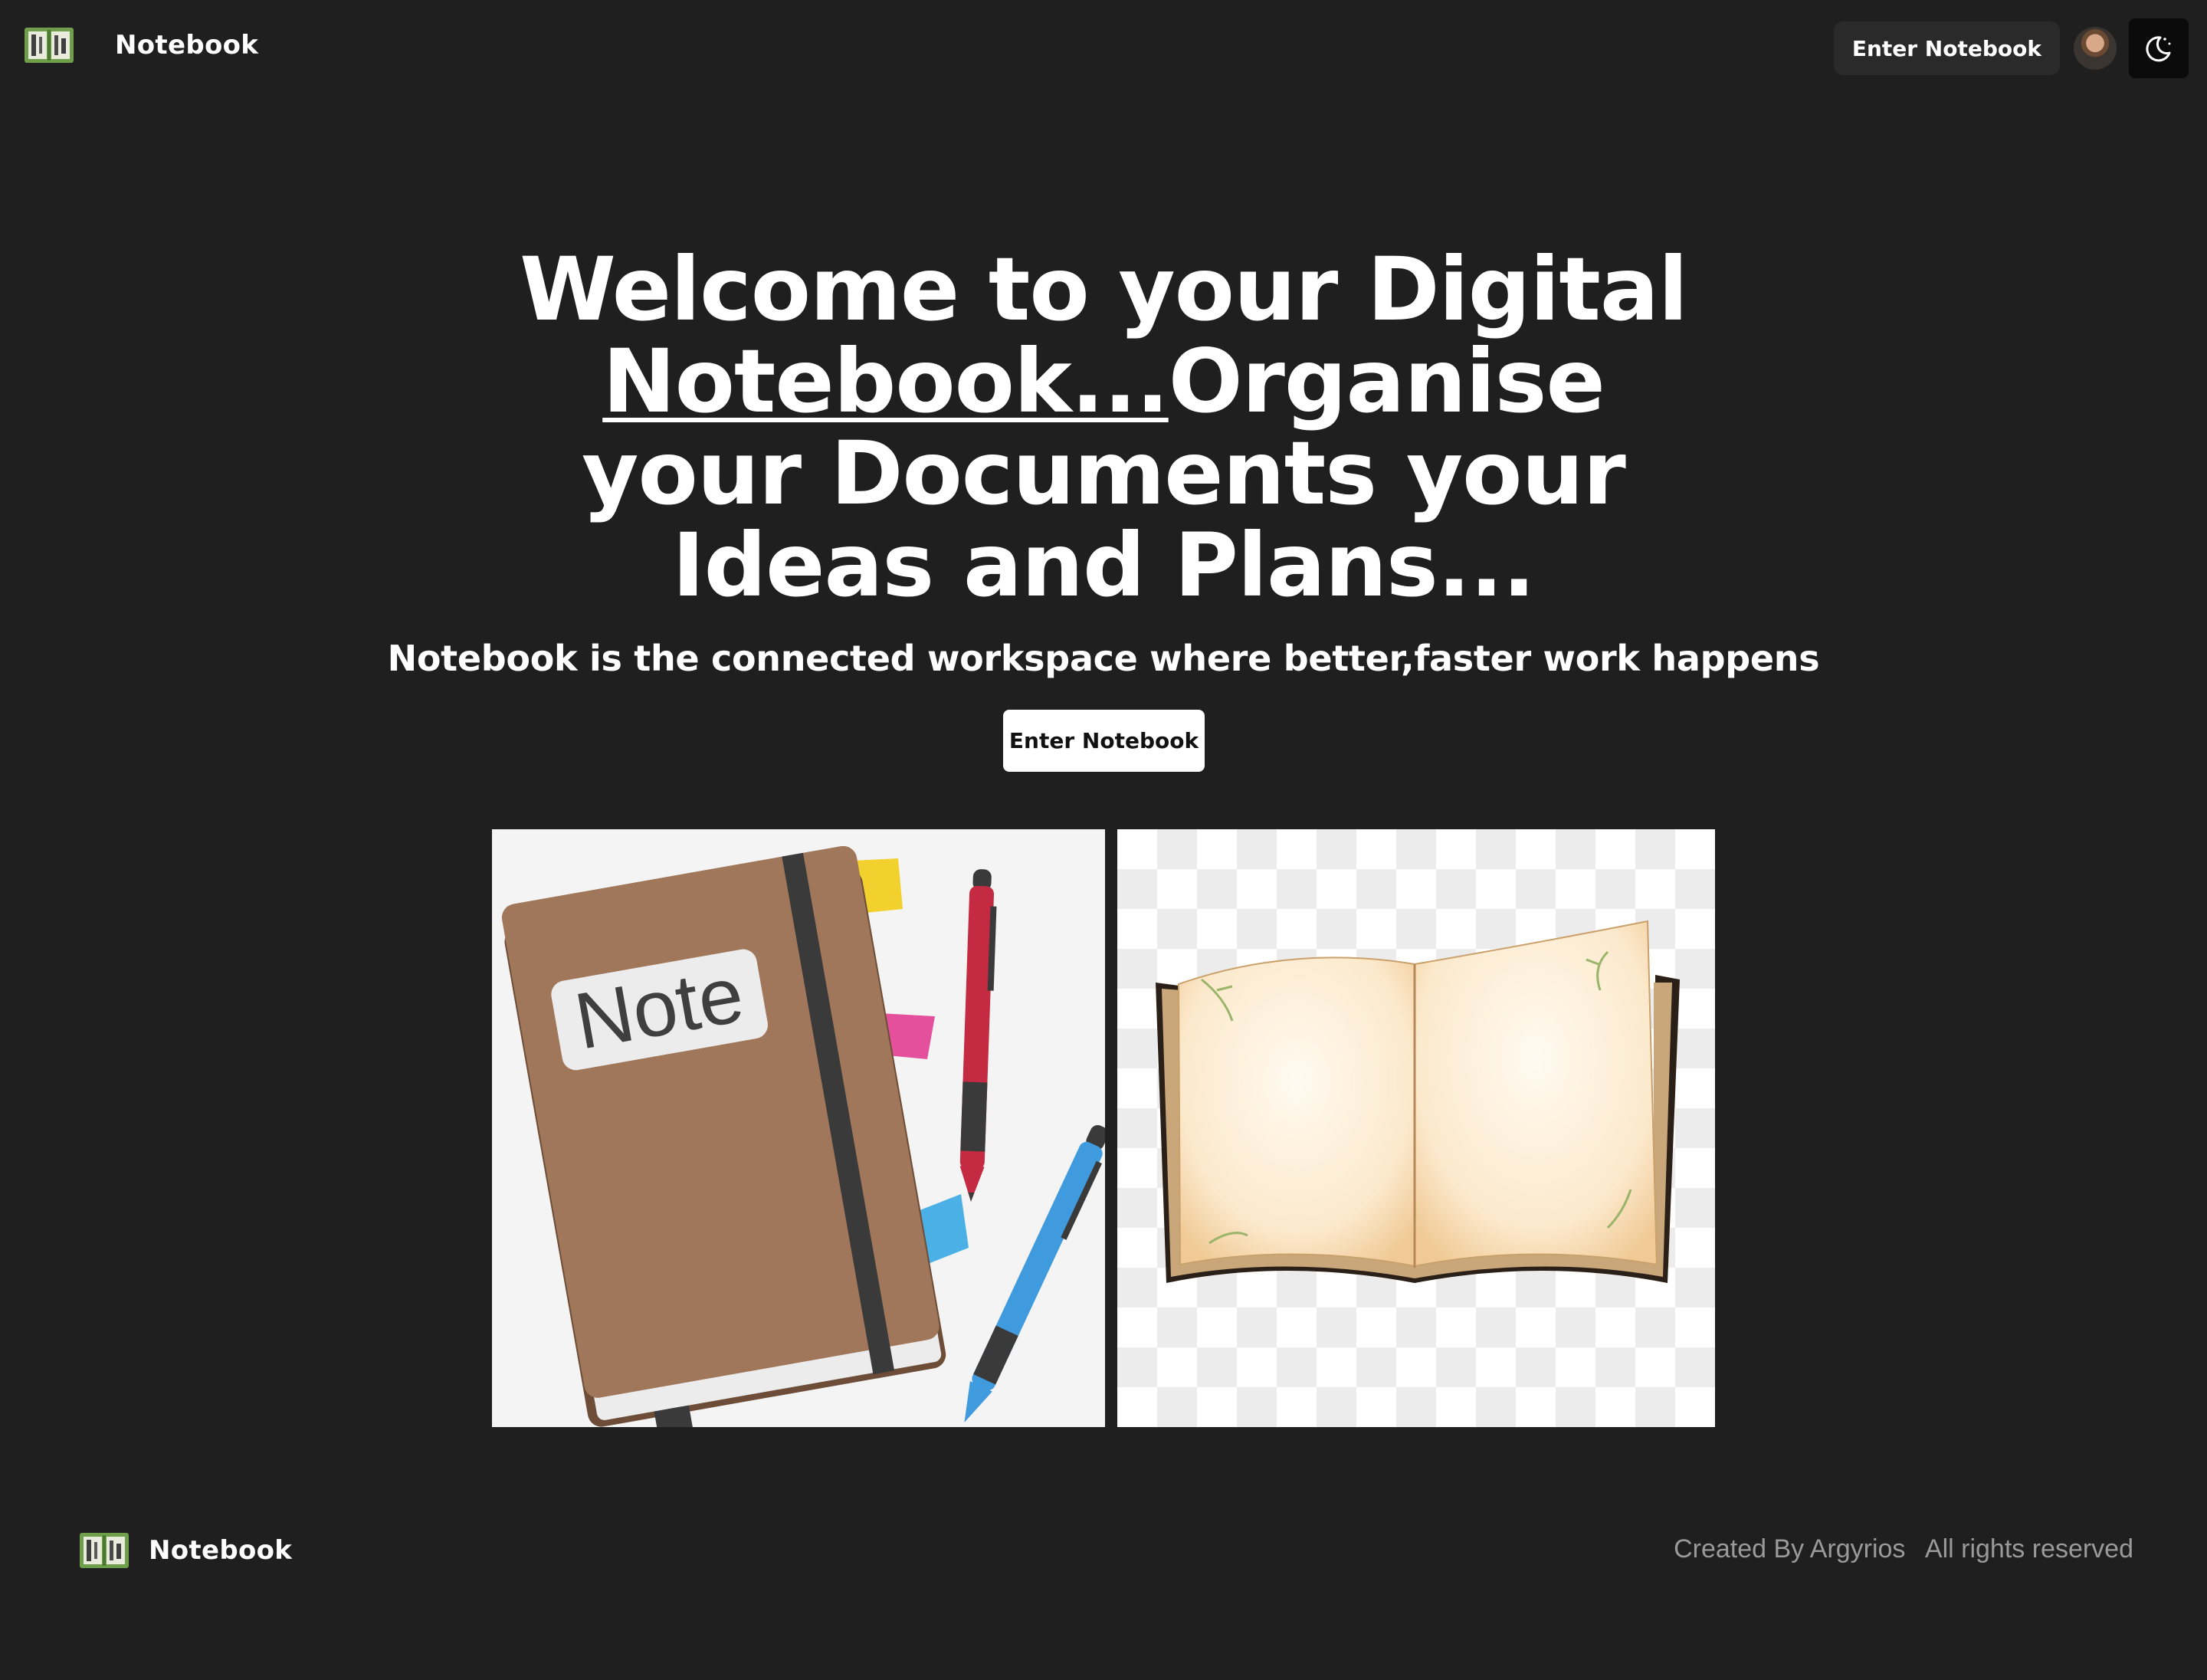 The image size is (2207, 1680). I want to click on footer-rights: All rights reserved, so click(2028, 1549).